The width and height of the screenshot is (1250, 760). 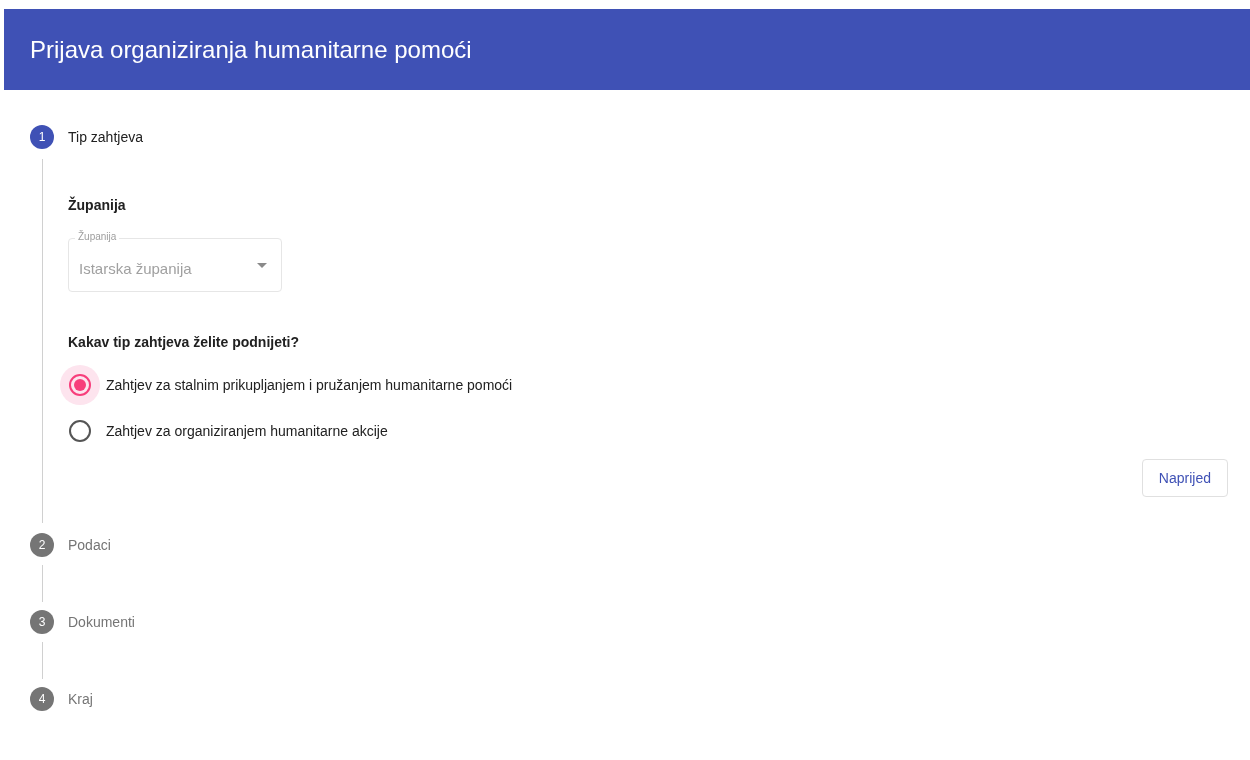 What do you see at coordinates (262, 265) in the screenshot?
I see `dropdown-caret-icon` at bounding box center [262, 265].